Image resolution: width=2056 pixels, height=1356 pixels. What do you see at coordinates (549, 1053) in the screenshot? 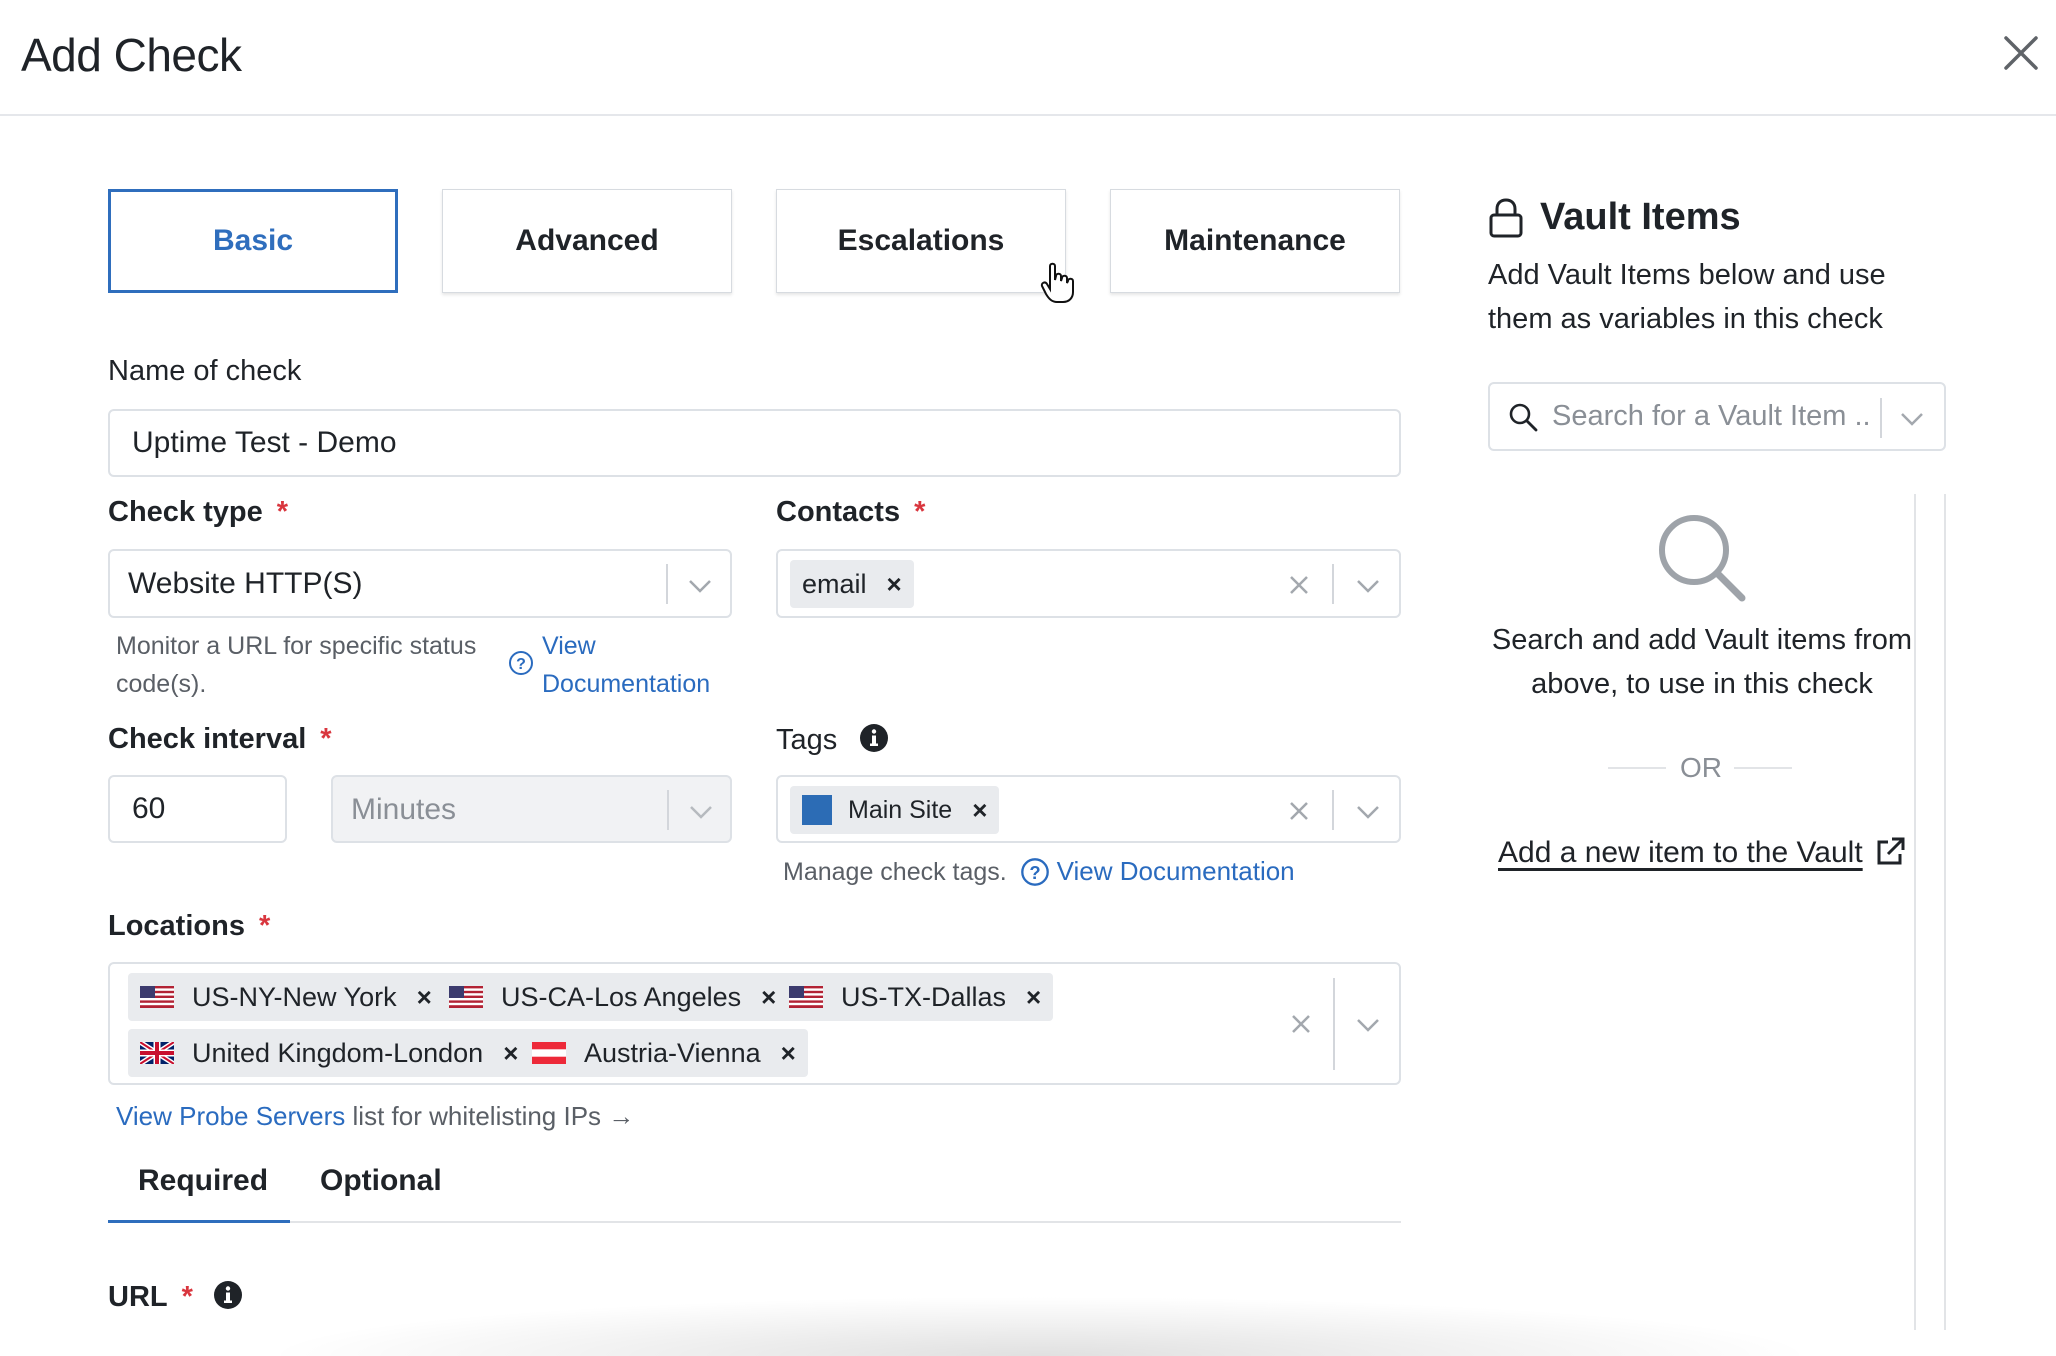
I see `austria-flag-icon` at bounding box center [549, 1053].